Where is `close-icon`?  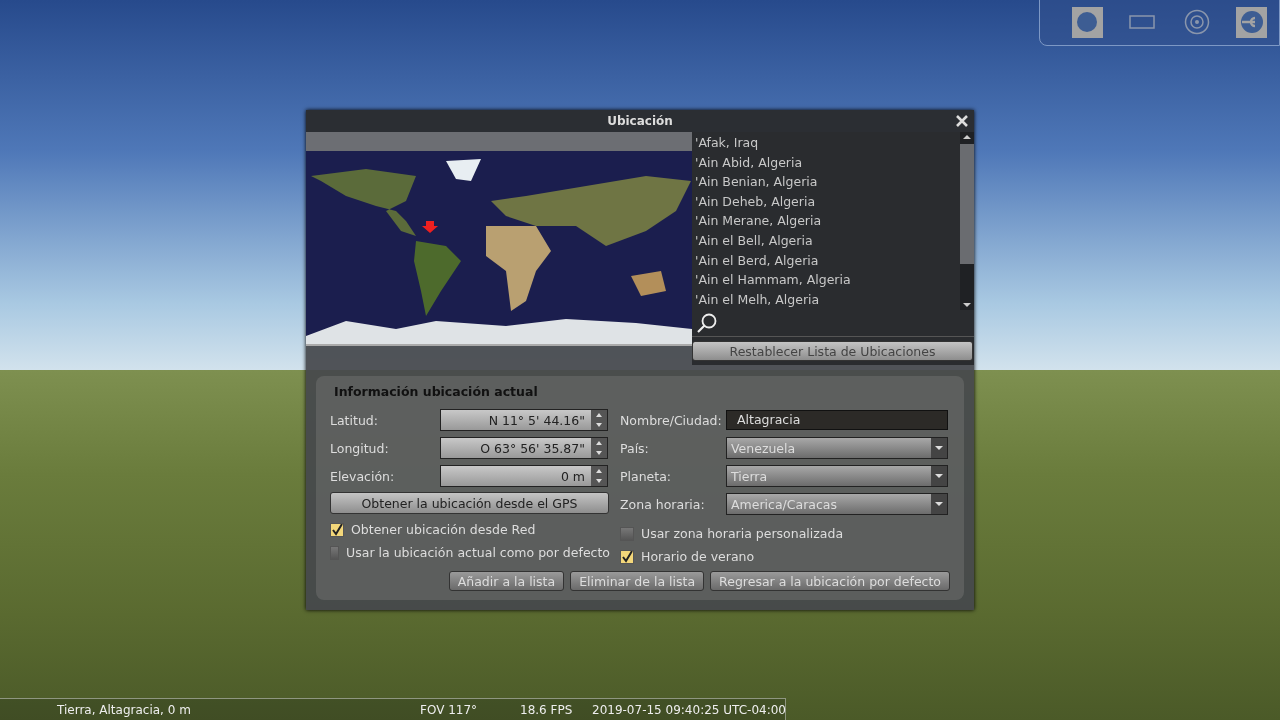 close-icon is located at coordinates (962, 121).